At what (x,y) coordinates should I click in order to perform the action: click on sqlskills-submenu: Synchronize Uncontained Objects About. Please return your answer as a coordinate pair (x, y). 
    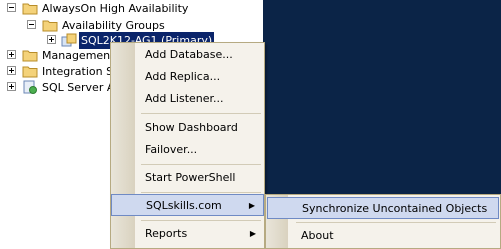
    Looking at the image, I should click on (383, 221).